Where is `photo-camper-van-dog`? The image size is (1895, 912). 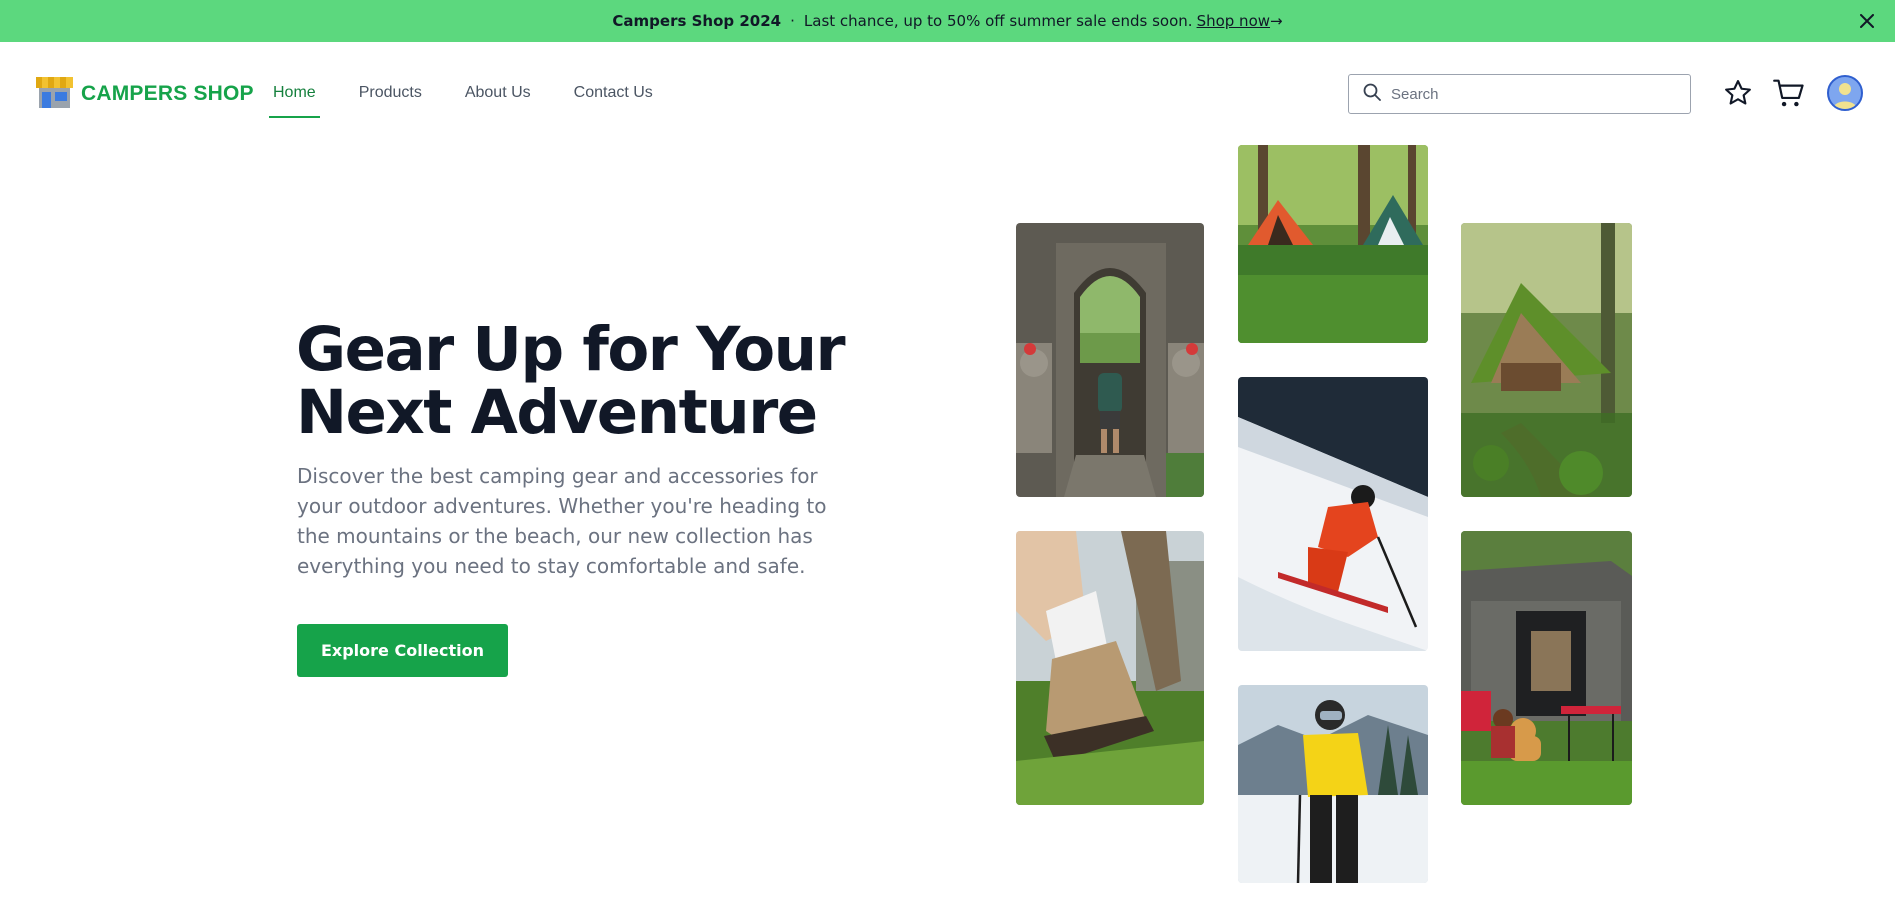
photo-camper-van-dog is located at coordinates (1546, 668).